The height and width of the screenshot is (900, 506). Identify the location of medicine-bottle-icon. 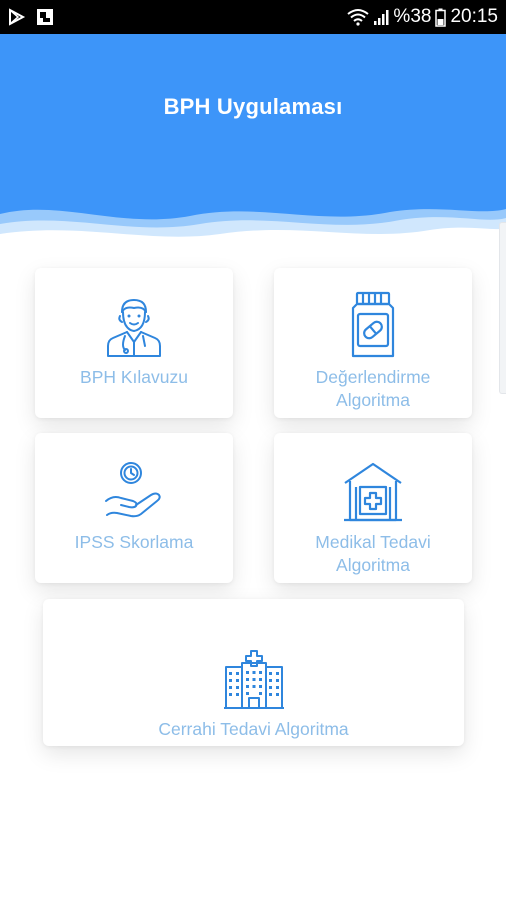
(373, 324).